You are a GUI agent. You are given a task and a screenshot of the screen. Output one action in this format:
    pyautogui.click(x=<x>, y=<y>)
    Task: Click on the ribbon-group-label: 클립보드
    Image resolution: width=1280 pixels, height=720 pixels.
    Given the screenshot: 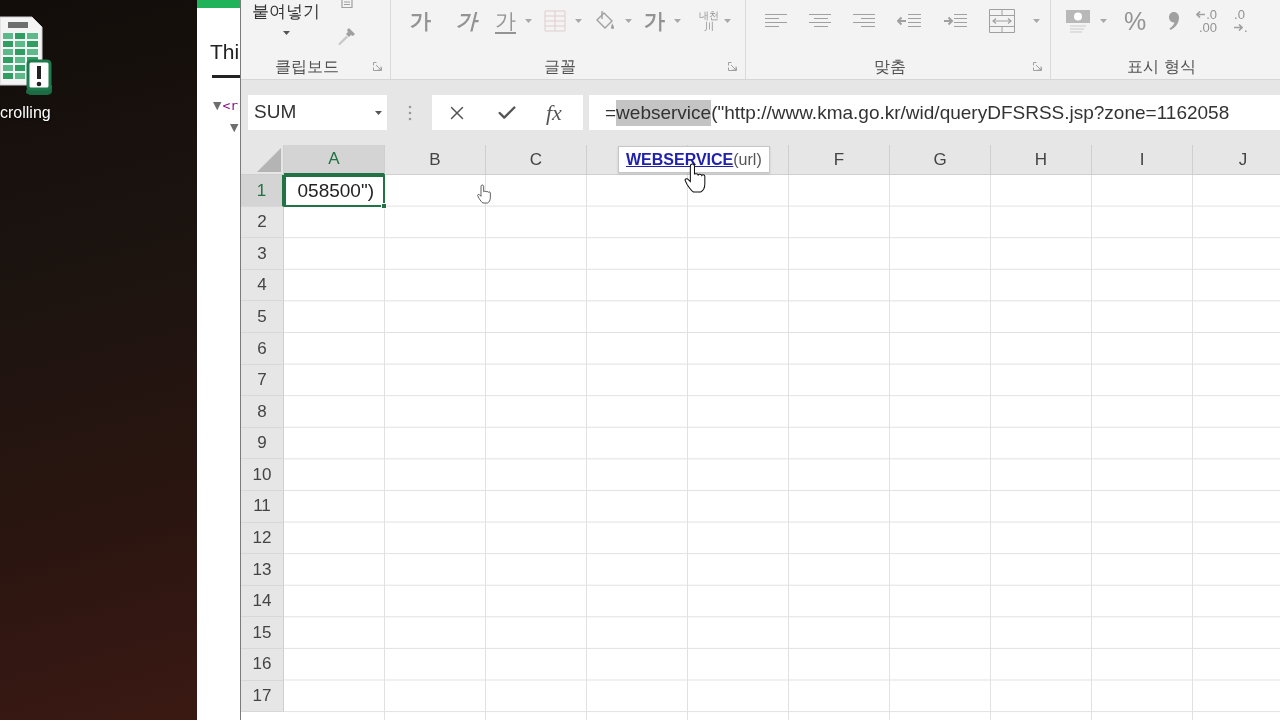 What is the action you would take?
    pyautogui.click(x=307, y=66)
    